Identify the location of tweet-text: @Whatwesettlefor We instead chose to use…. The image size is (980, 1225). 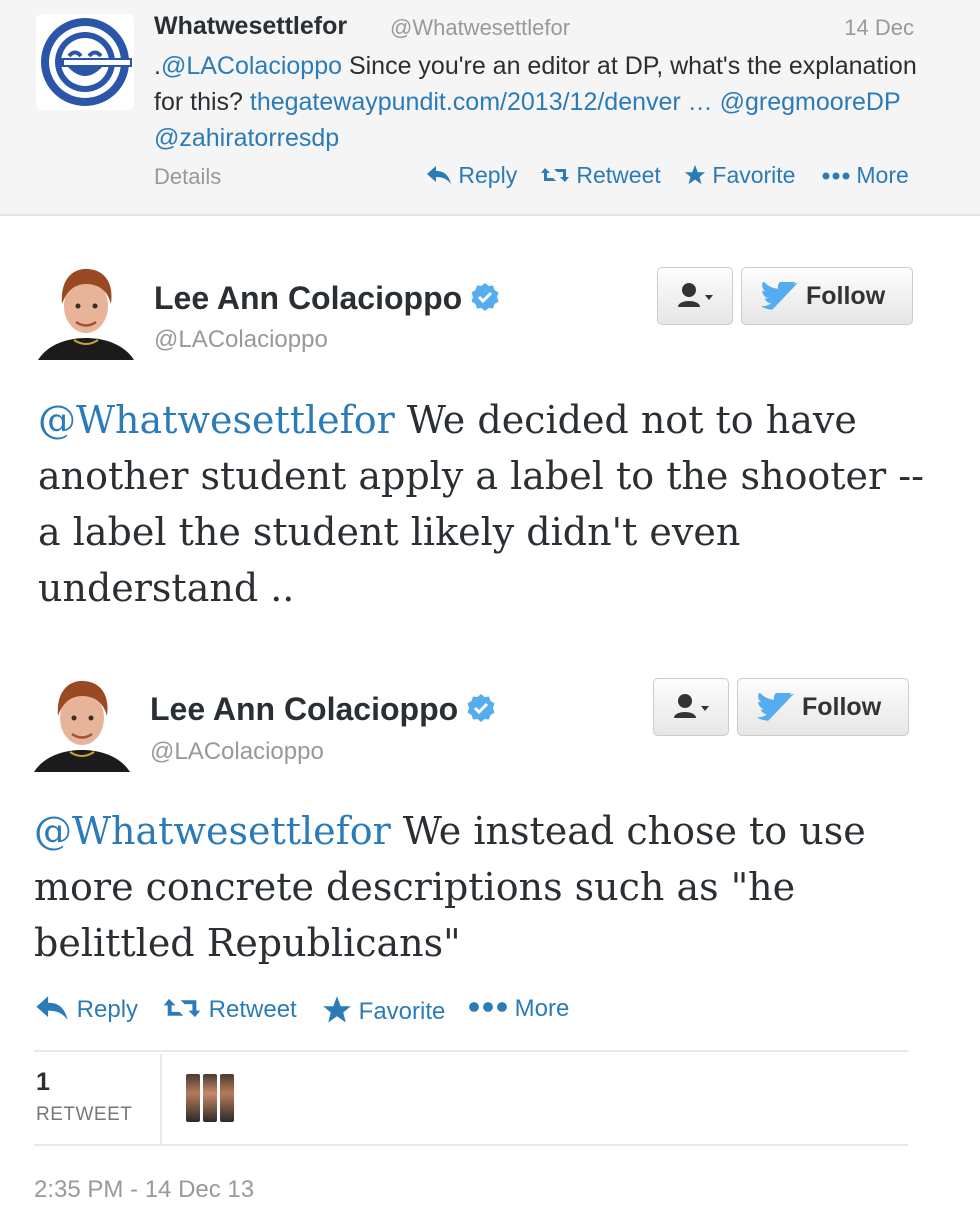
(484, 887).